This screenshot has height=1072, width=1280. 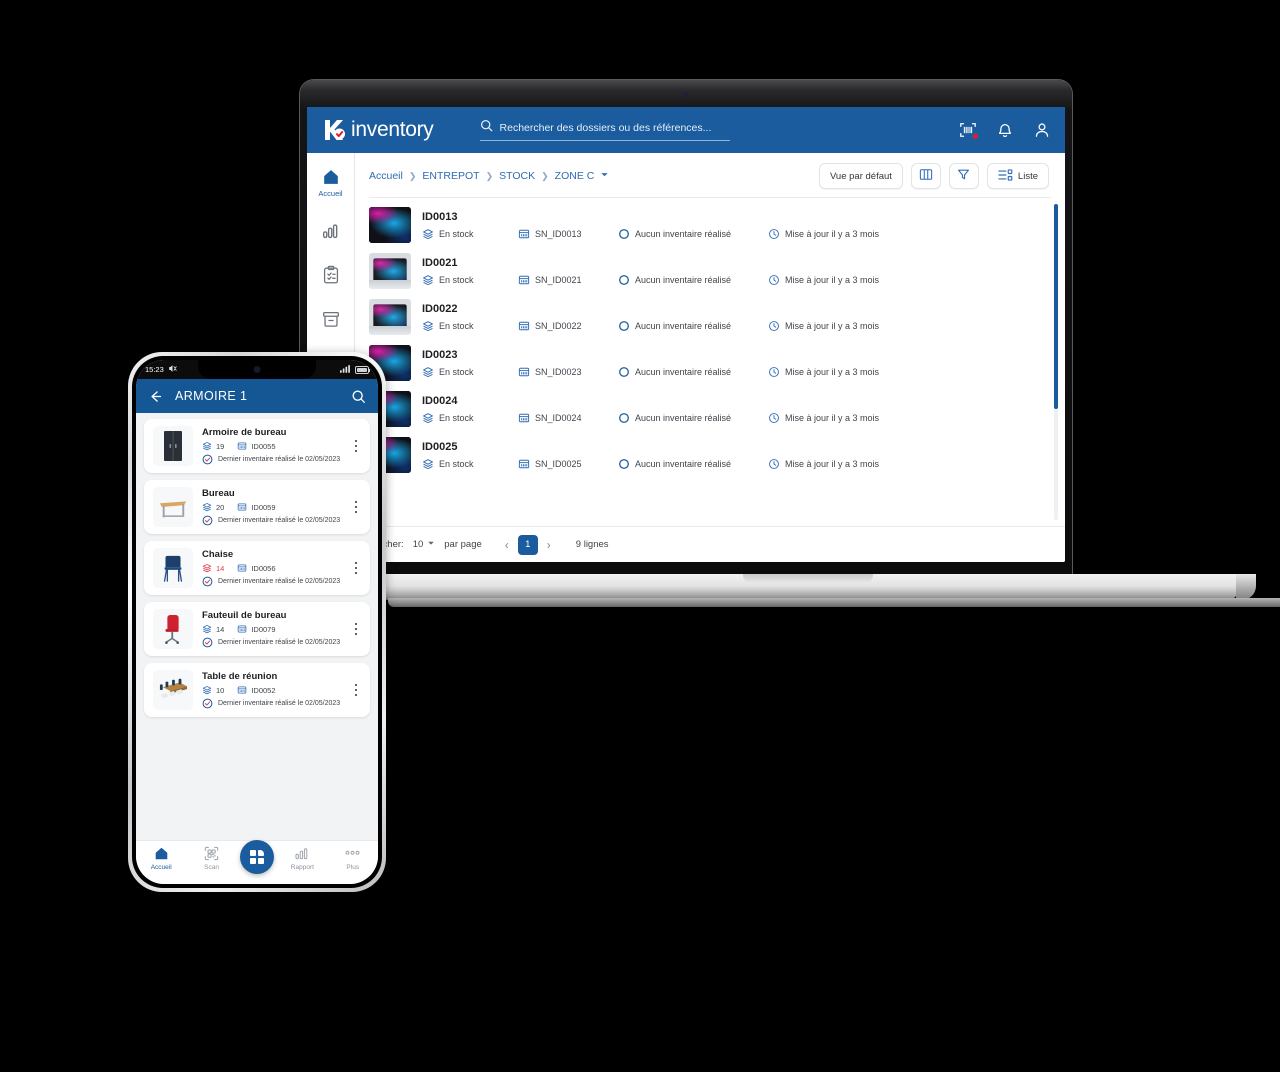 I want to click on nav-item-scan: Scan, so click(x=212, y=858).